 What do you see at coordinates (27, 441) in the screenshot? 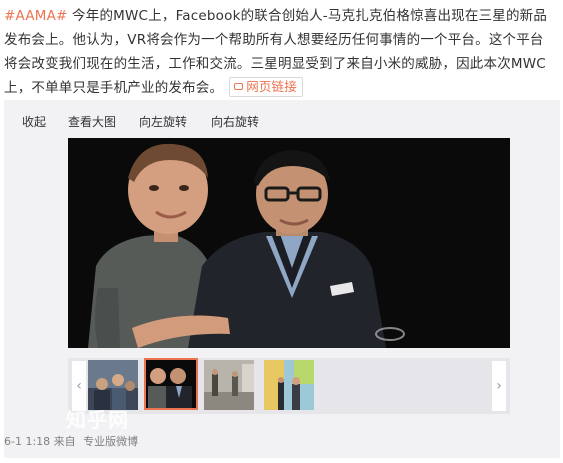
I see `post-time: 6-1 1:18` at bounding box center [27, 441].